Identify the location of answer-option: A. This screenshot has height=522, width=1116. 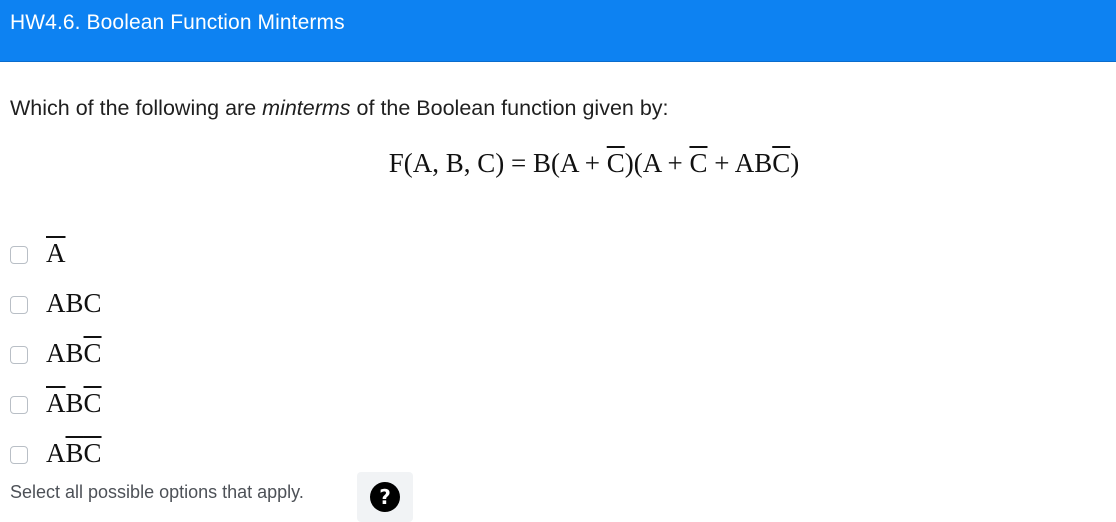
(56, 253).